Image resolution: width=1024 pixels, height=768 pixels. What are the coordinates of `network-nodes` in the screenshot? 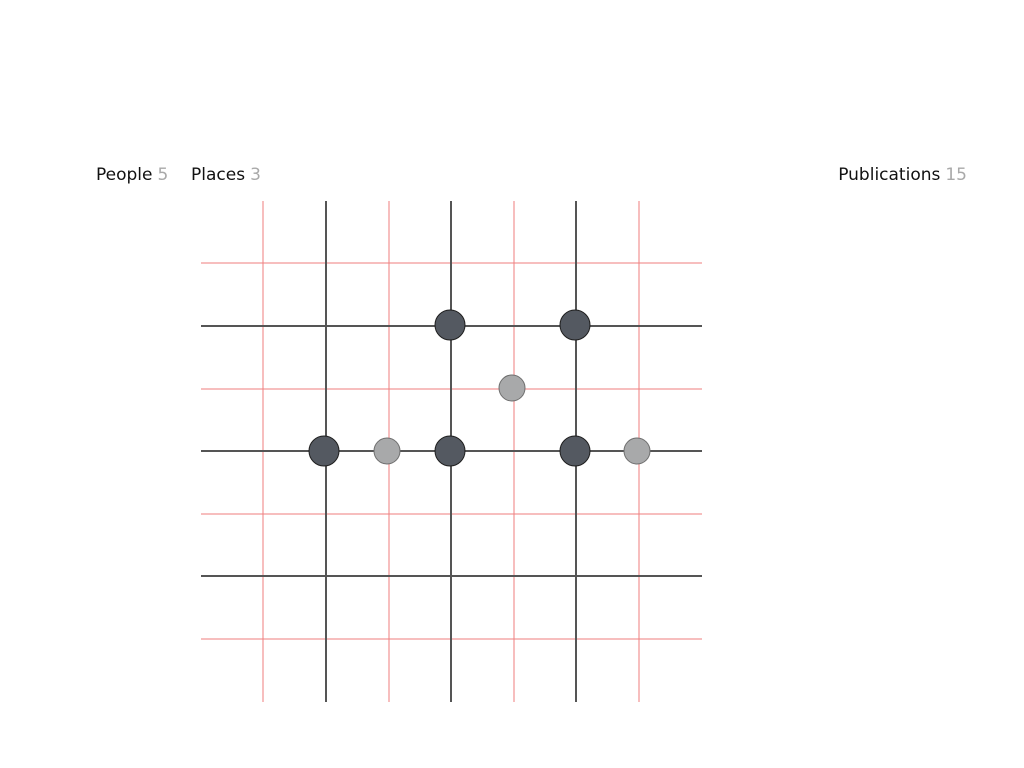 It's located at (479, 388).